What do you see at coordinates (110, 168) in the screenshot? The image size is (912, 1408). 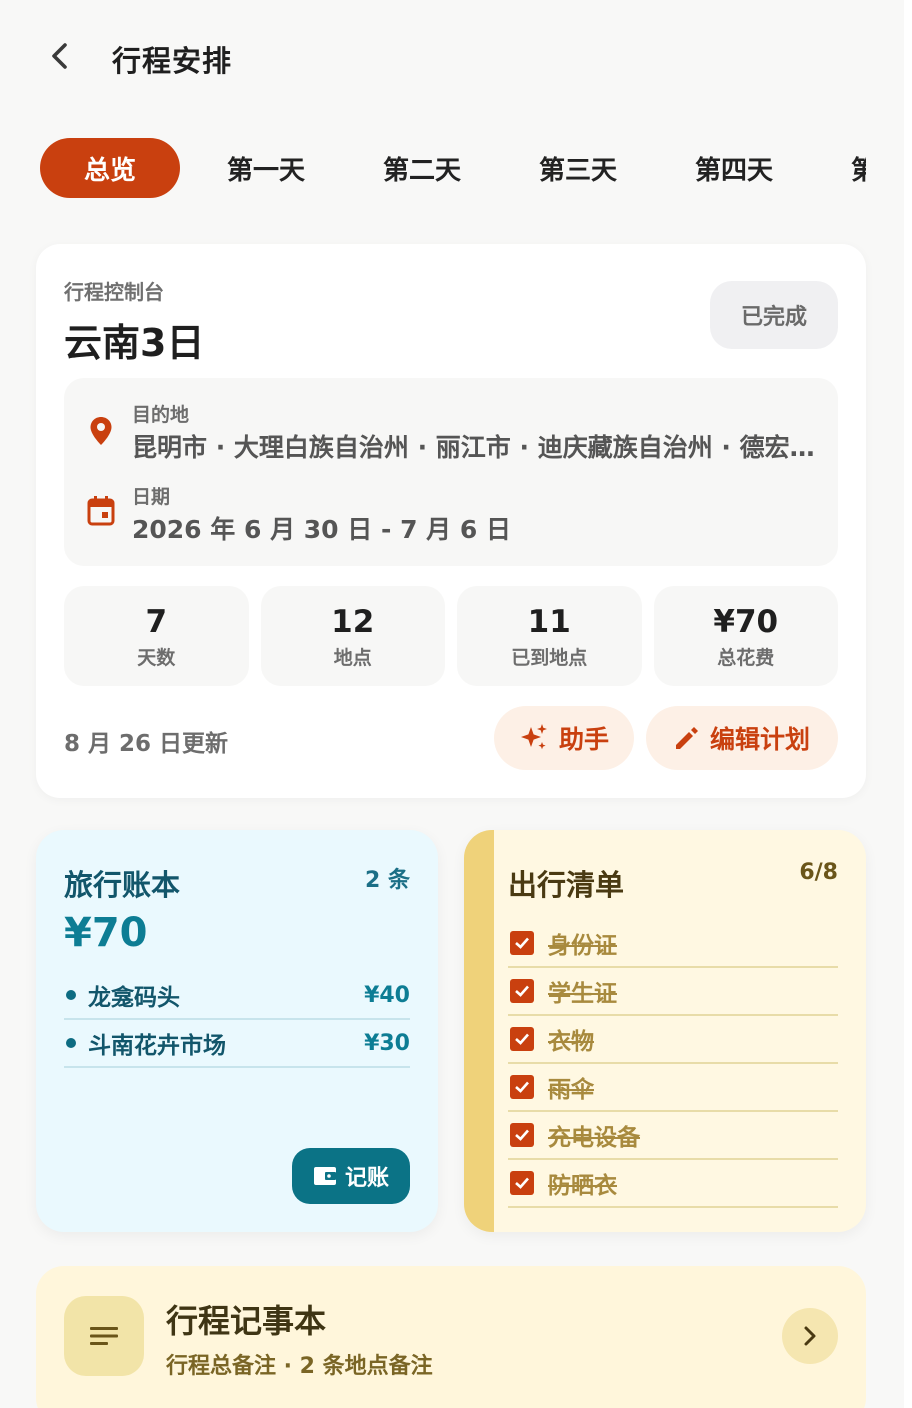 I see `tab-overview: 总览` at bounding box center [110, 168].